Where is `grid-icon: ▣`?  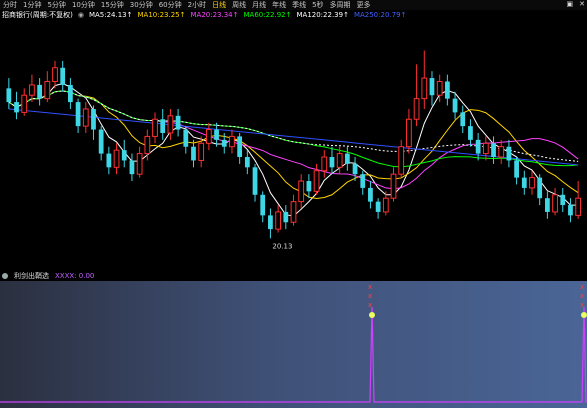
grid-icon: ▣ is located at coordinates (570, 4).